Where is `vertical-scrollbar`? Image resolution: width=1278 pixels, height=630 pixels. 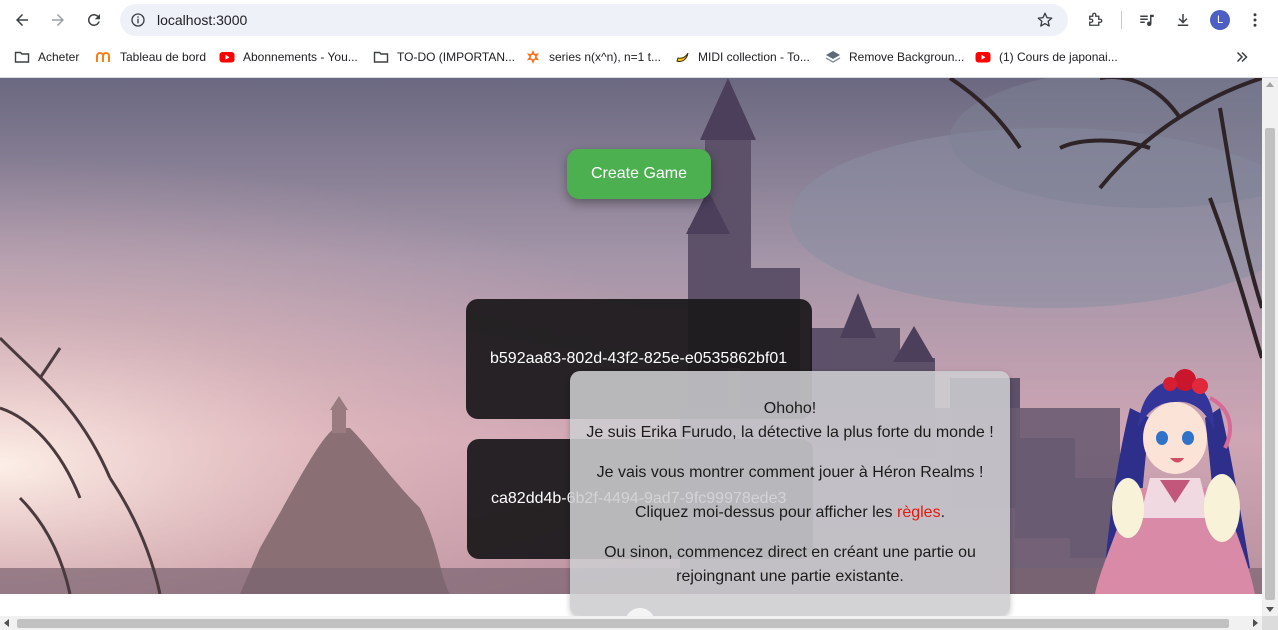
vertical-scrollbar is located at coordinates (1270, 347).